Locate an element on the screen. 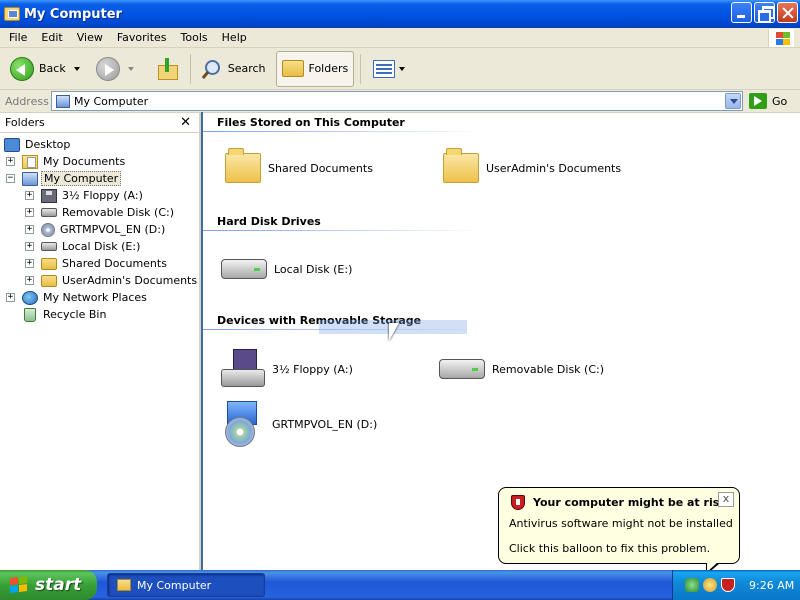 The width and height of the screenshot is (800, 600). tree-item-label: My Computer is located at coordinates (81, 178).